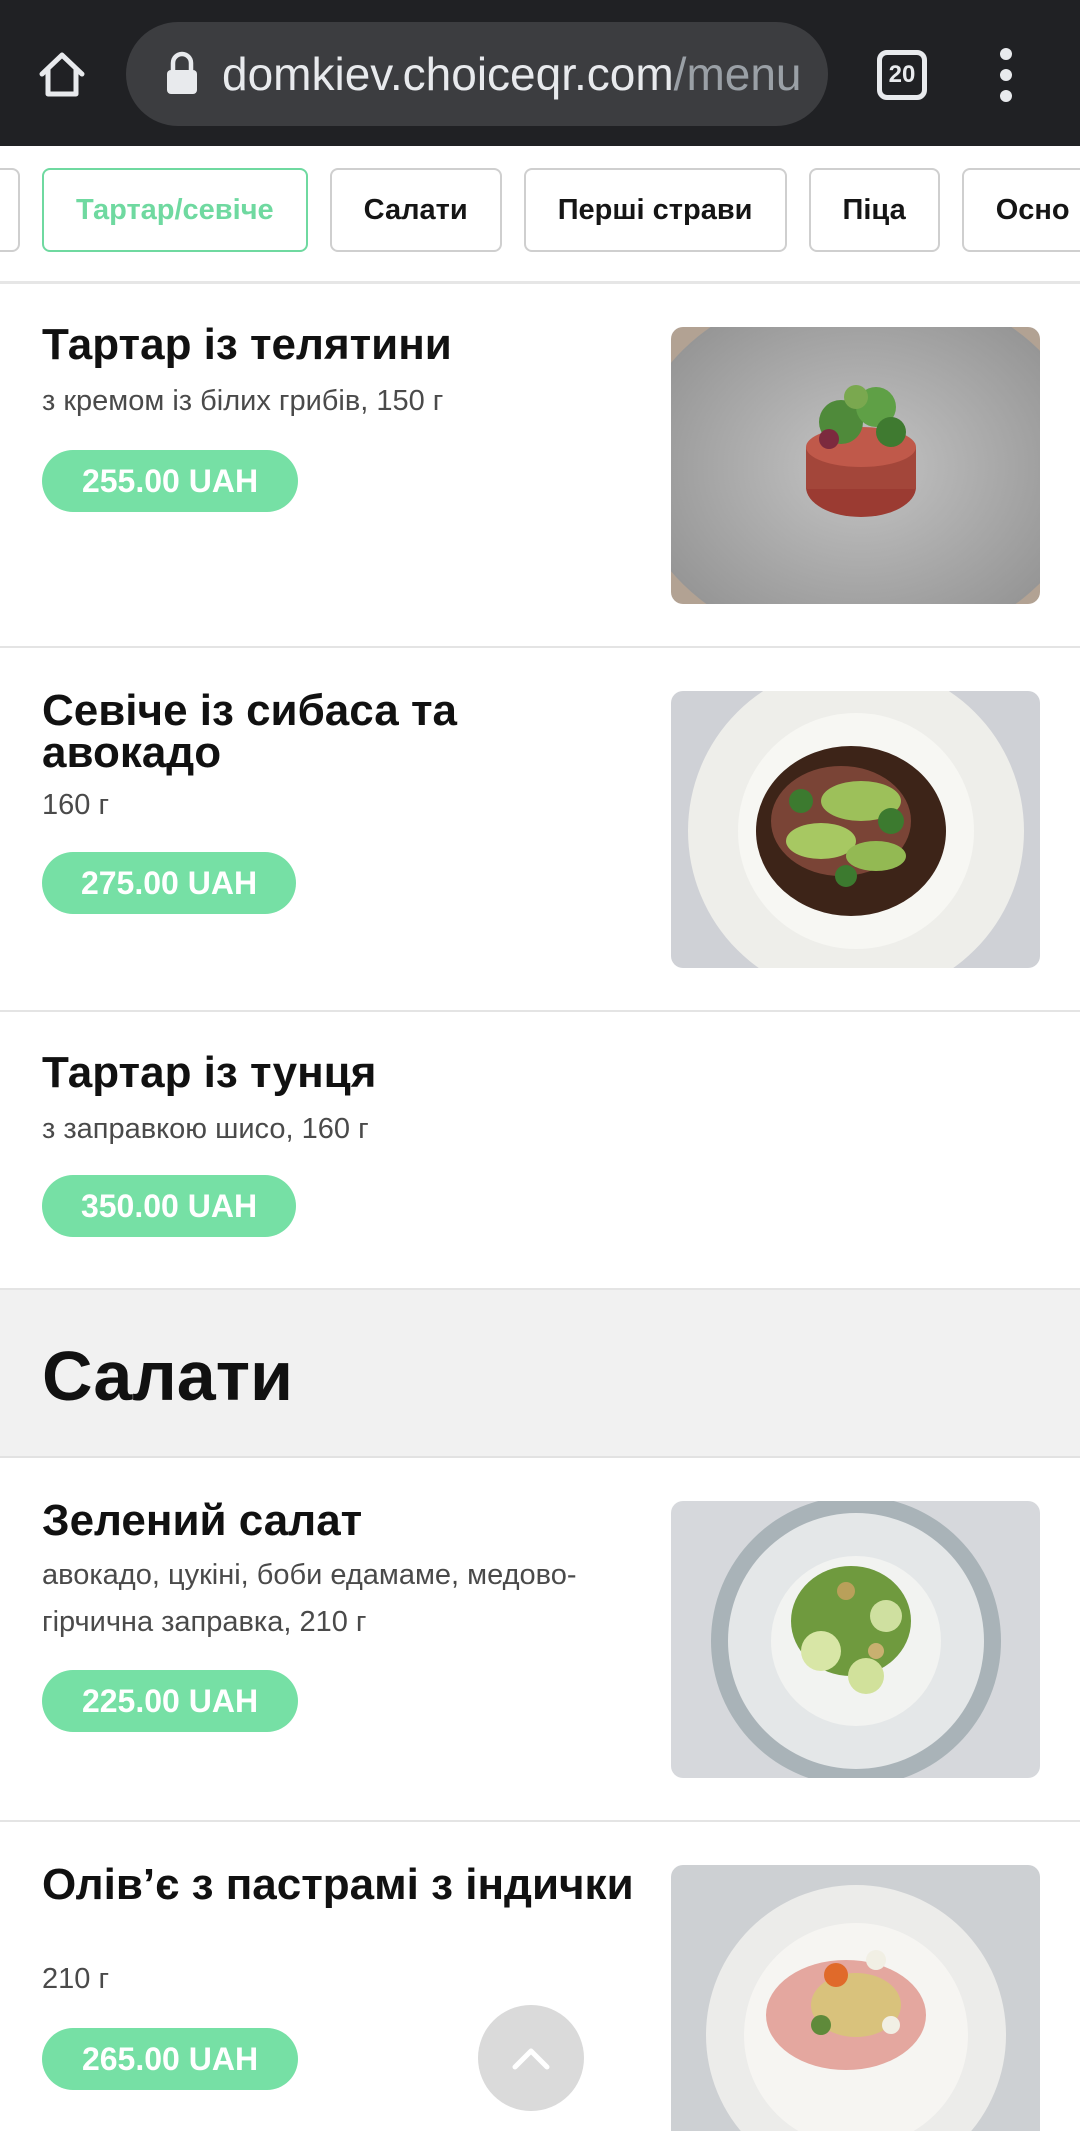 The width and height of the screenshot is (1080, 2131). I want to click on home-icon, so click(62, 74).